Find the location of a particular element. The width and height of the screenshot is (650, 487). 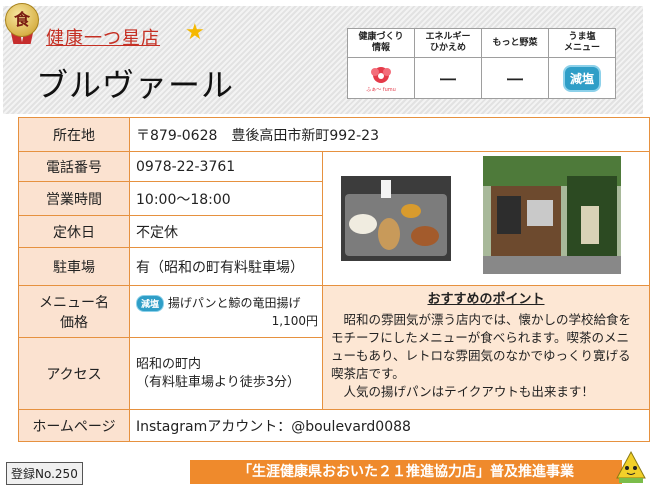

category-header-health: 健康づくり 情報 is located at coordinates (381, 43).